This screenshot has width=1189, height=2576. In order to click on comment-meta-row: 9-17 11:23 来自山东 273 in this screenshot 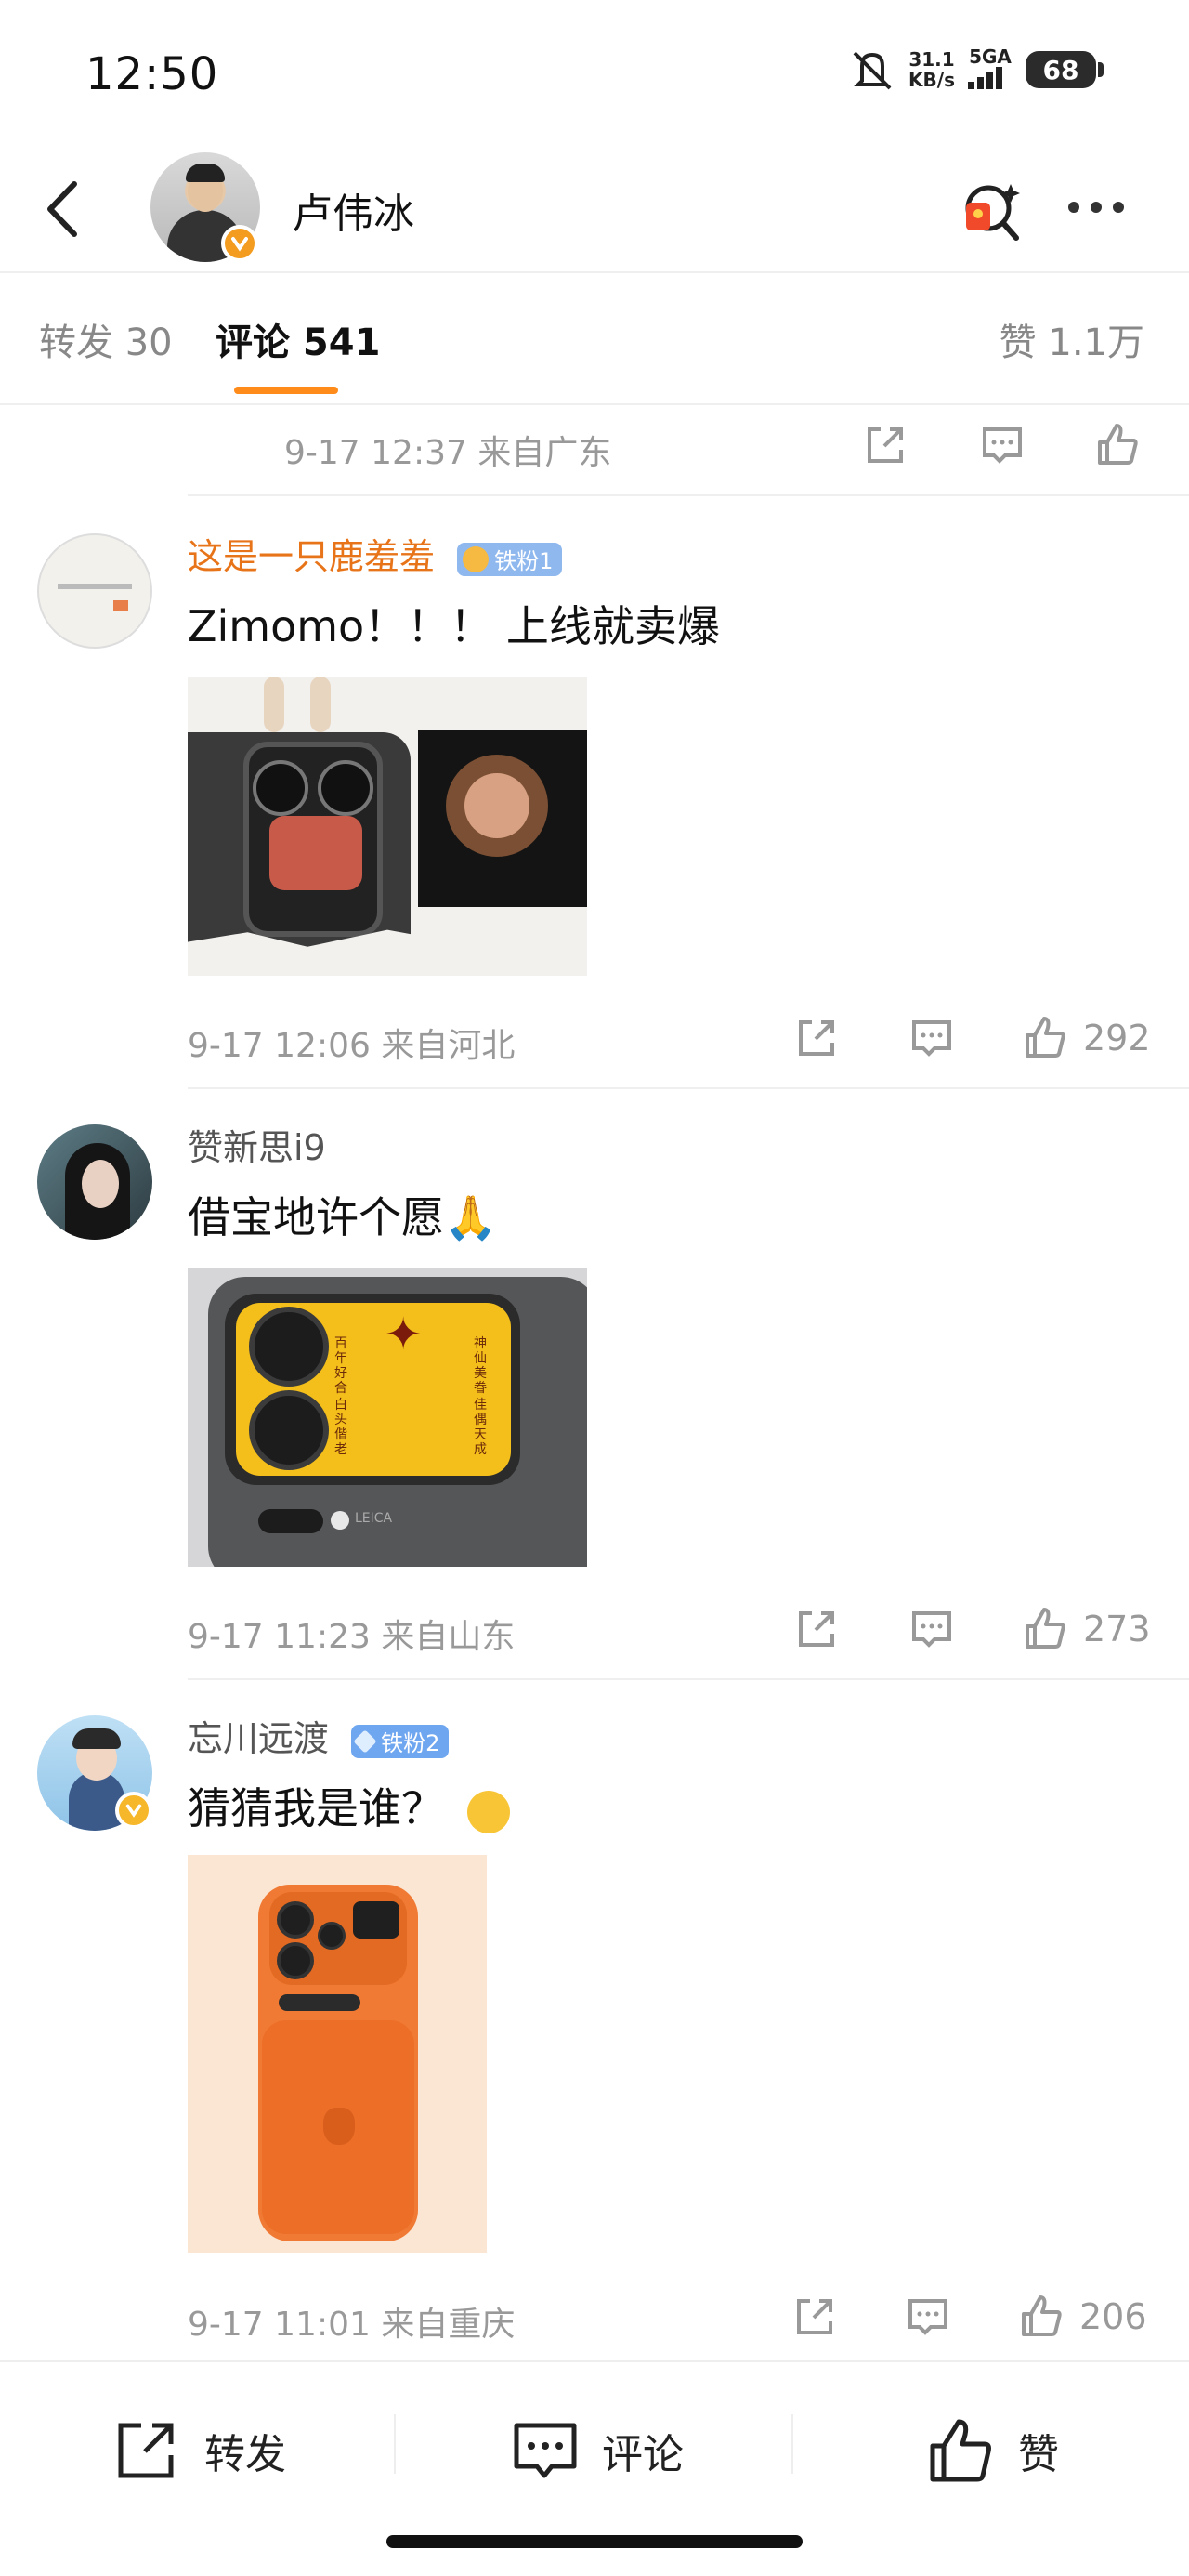, I will do `click(594, 1630)`.